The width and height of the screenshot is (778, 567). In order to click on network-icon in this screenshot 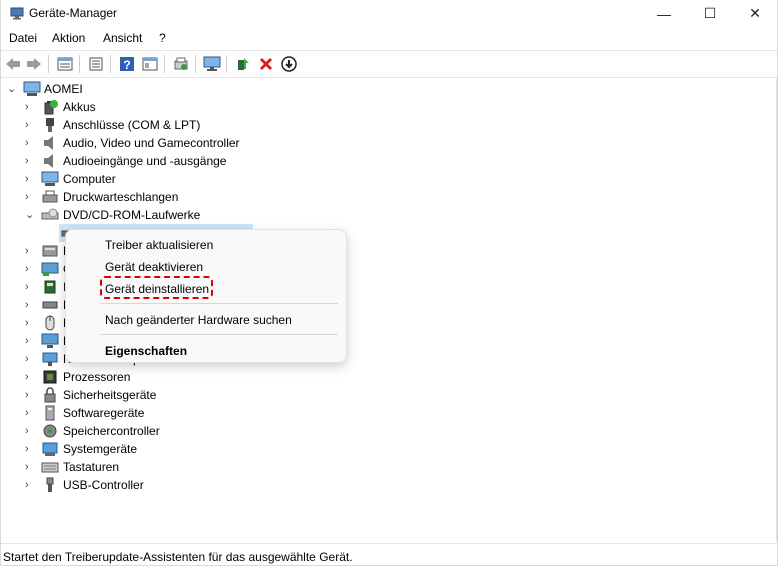, I will do `click(50, 359)`.